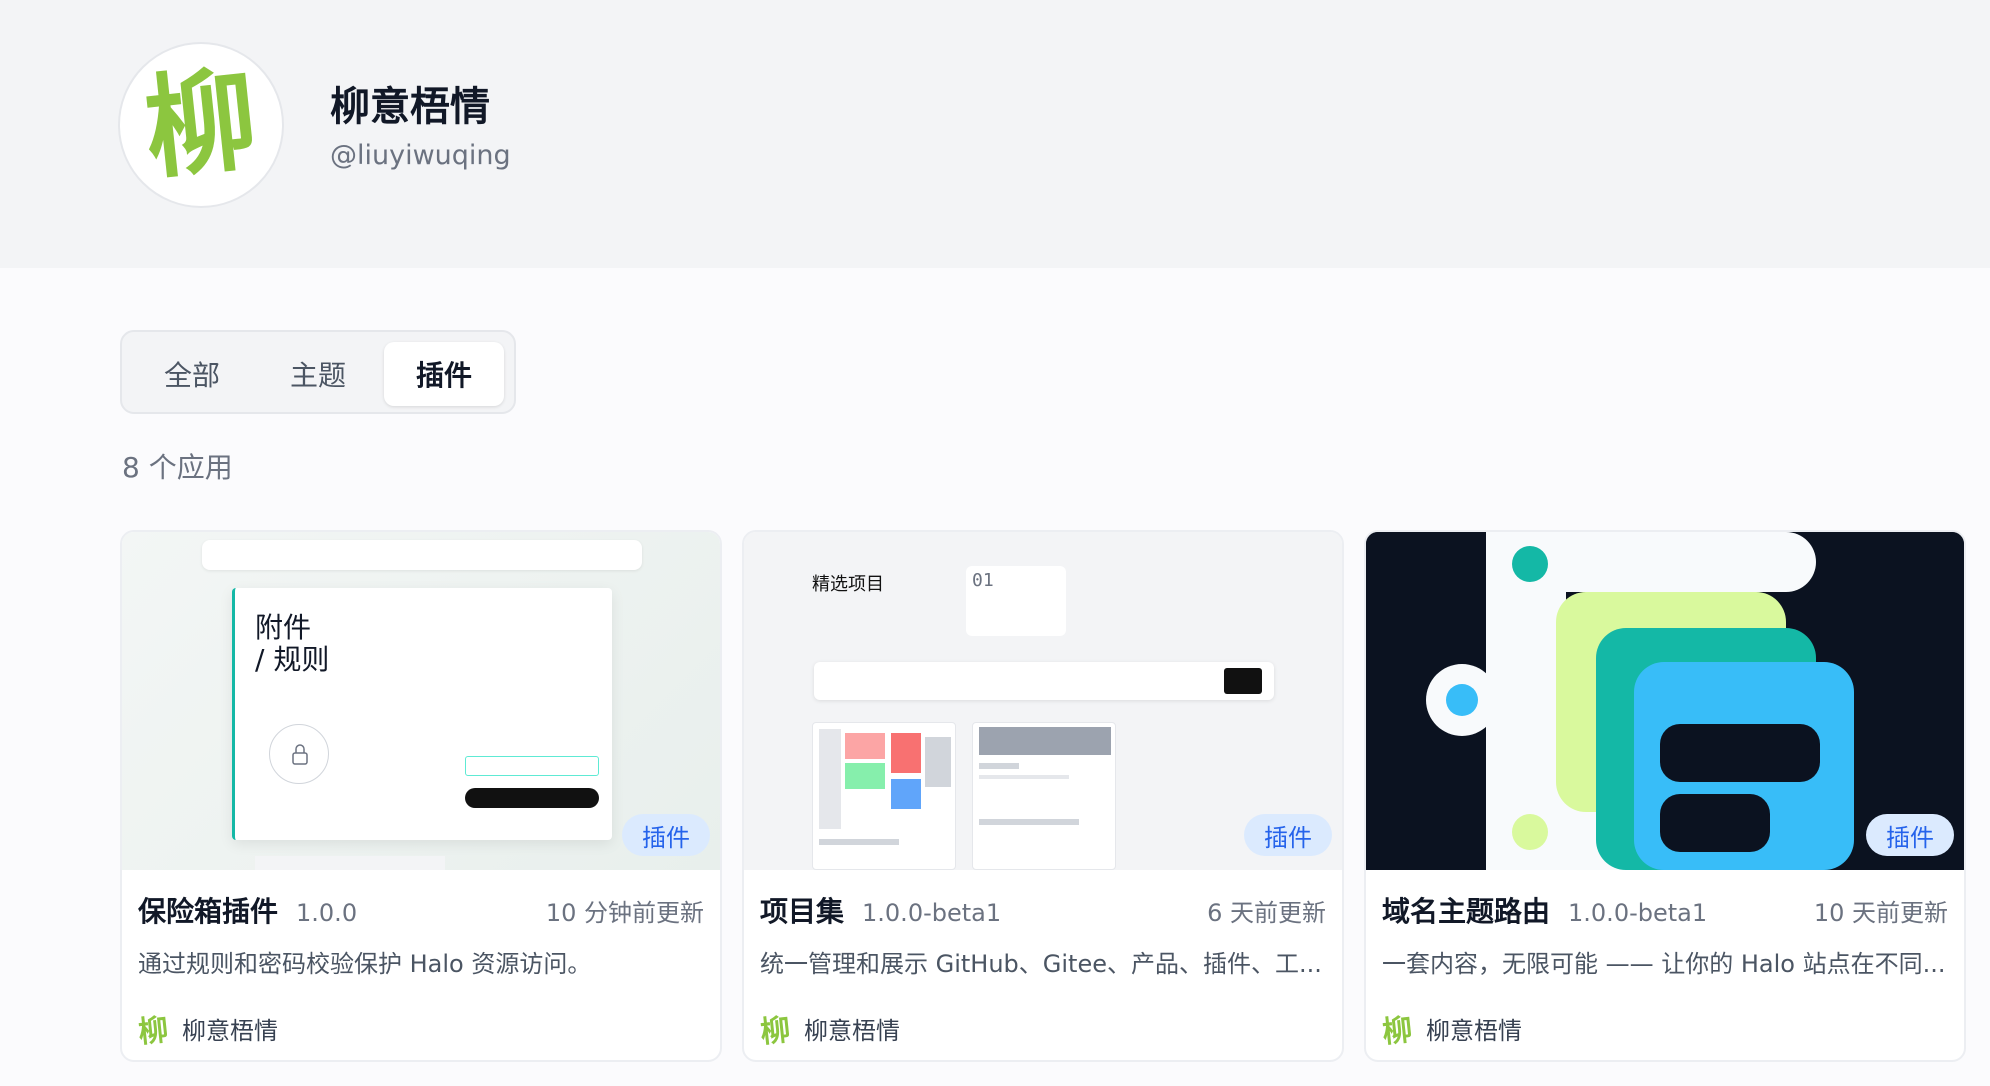  I want to click on profile-handle: @liuyiwuqing, so click(420, 155).